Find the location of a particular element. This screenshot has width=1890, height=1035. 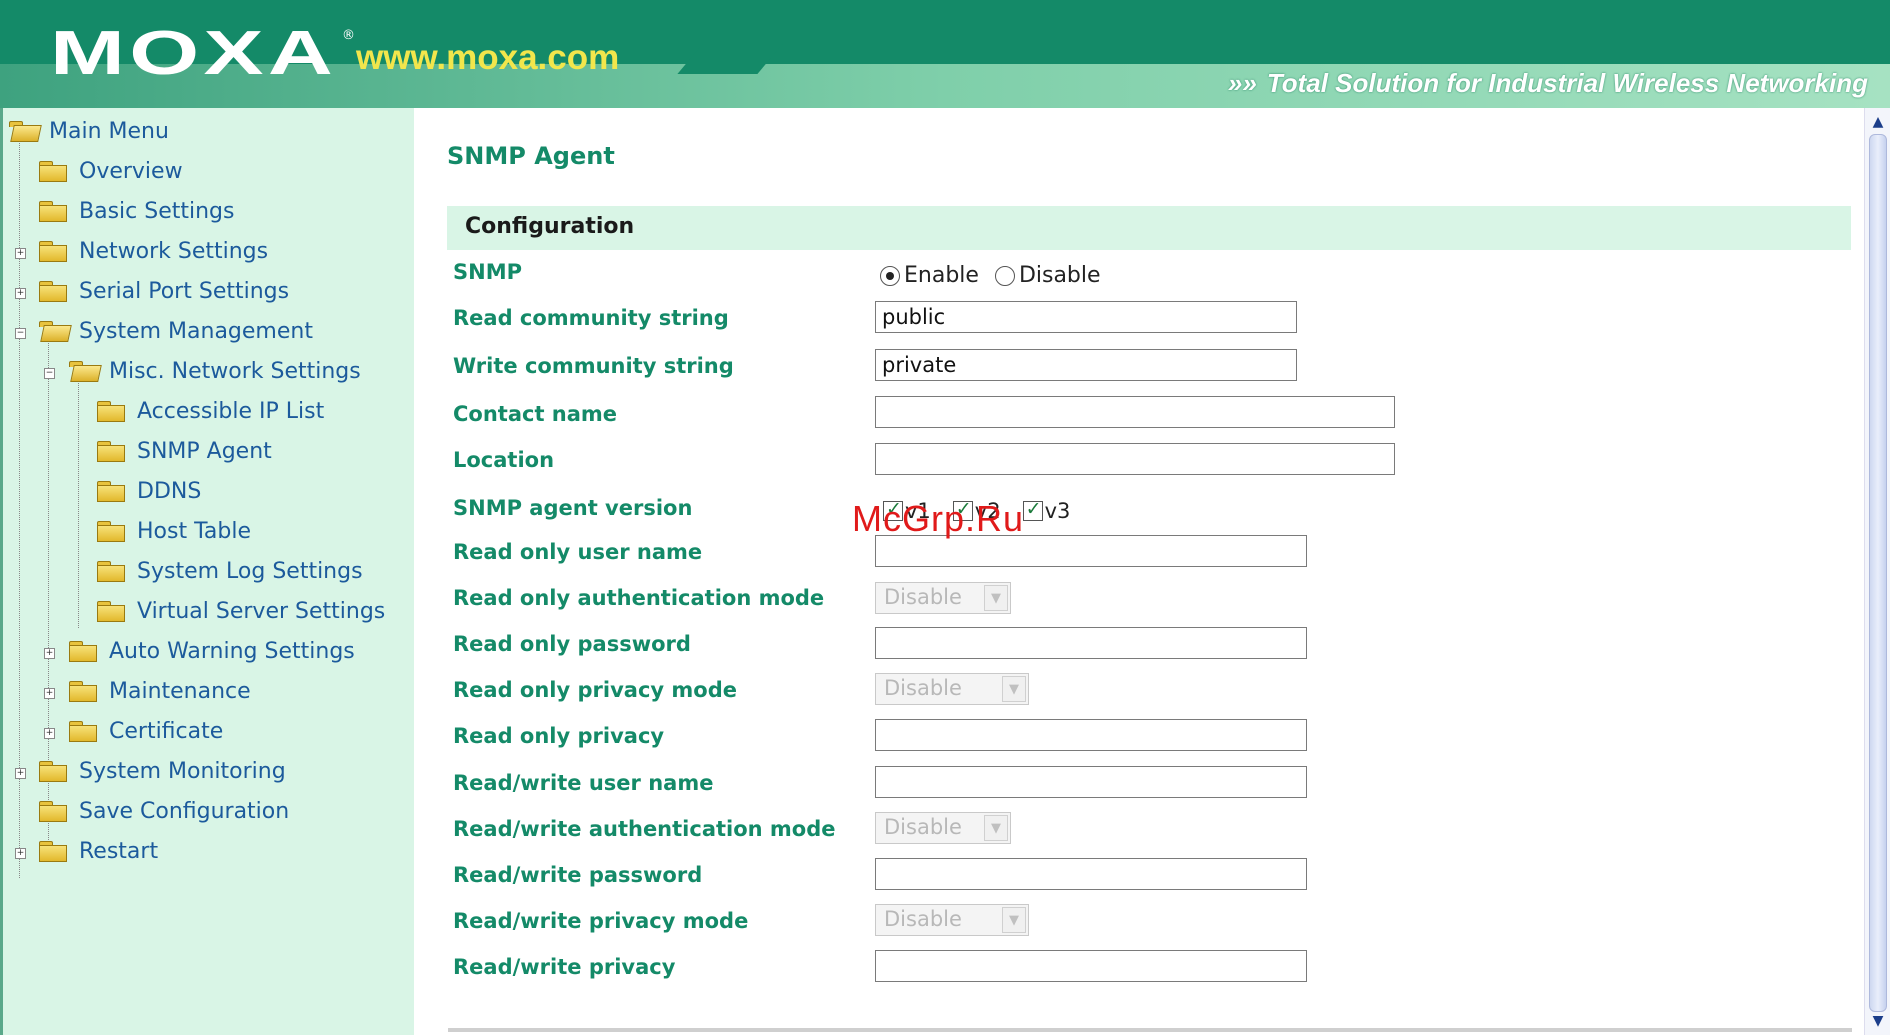

ro-privacy-mode-select: Disable ▼ is located at coordinates (952, 689).